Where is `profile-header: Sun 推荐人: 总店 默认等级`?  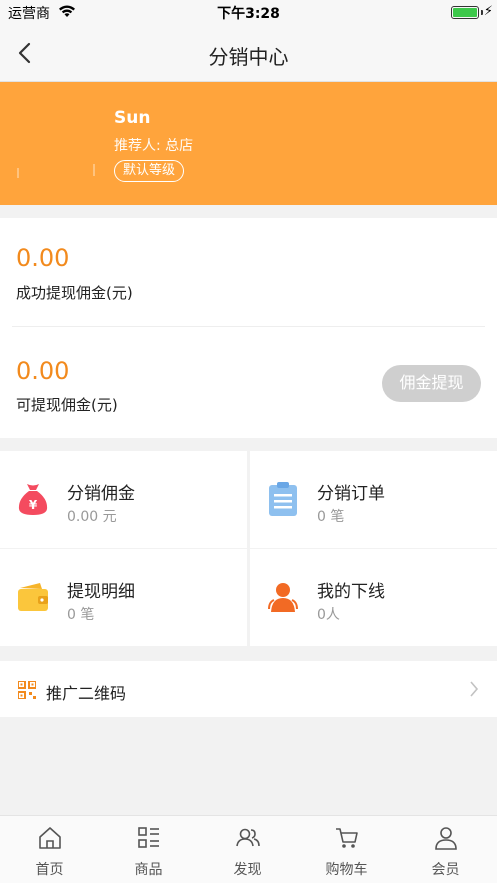
profile-header: Sun 推荐人: 总店 默认等级 is located at coordinates (248, 143).